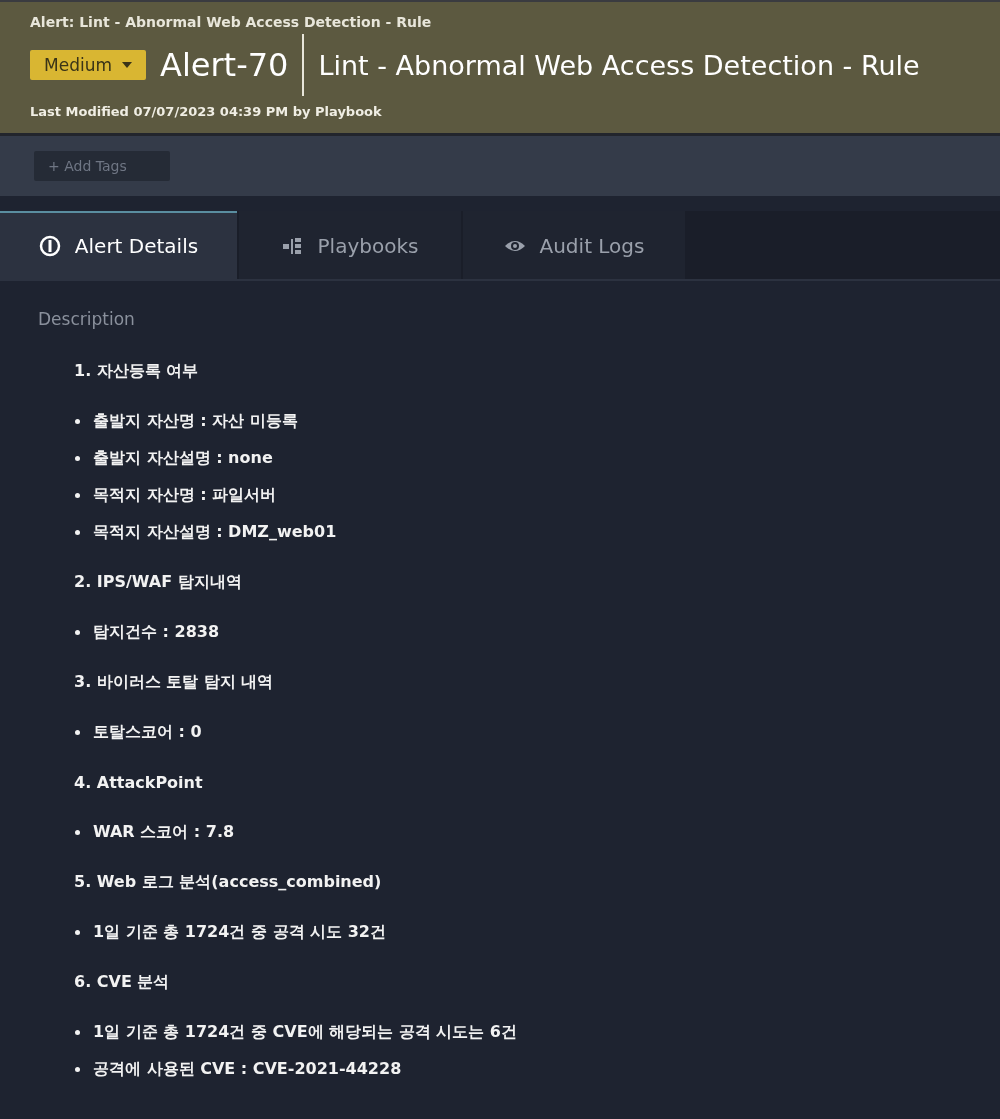  Describe the element at coordinates (147, 732) in the screenshot. I see `list-item: 토탈스코어 : 0` at that location.